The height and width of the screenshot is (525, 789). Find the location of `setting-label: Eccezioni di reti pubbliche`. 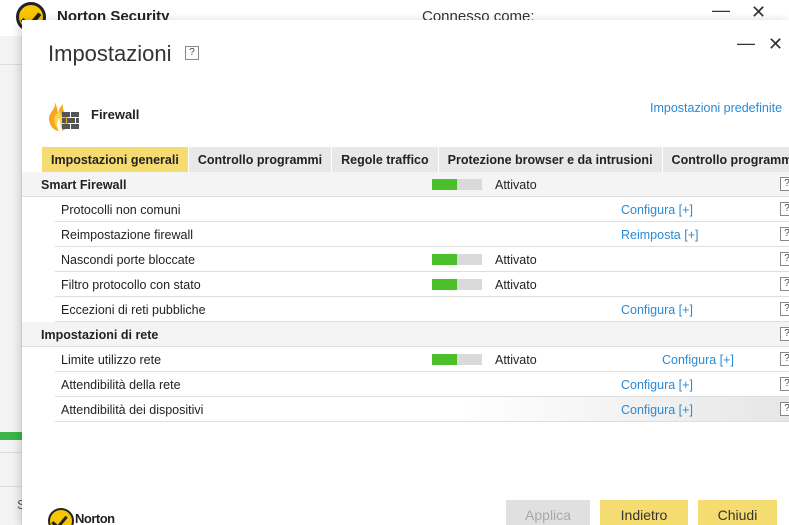

setting-label: Eccezioni di reti pubbliche is located at coordinates (133, 310).